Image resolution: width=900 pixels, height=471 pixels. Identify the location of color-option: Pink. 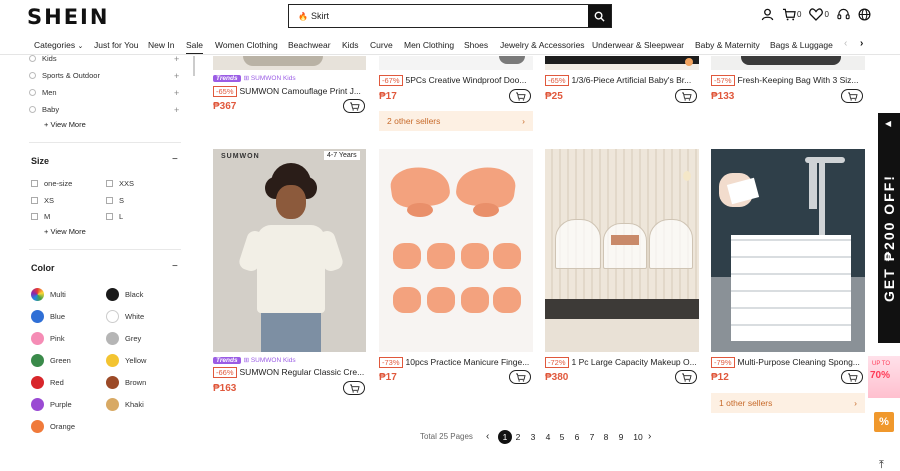
(48, 338).